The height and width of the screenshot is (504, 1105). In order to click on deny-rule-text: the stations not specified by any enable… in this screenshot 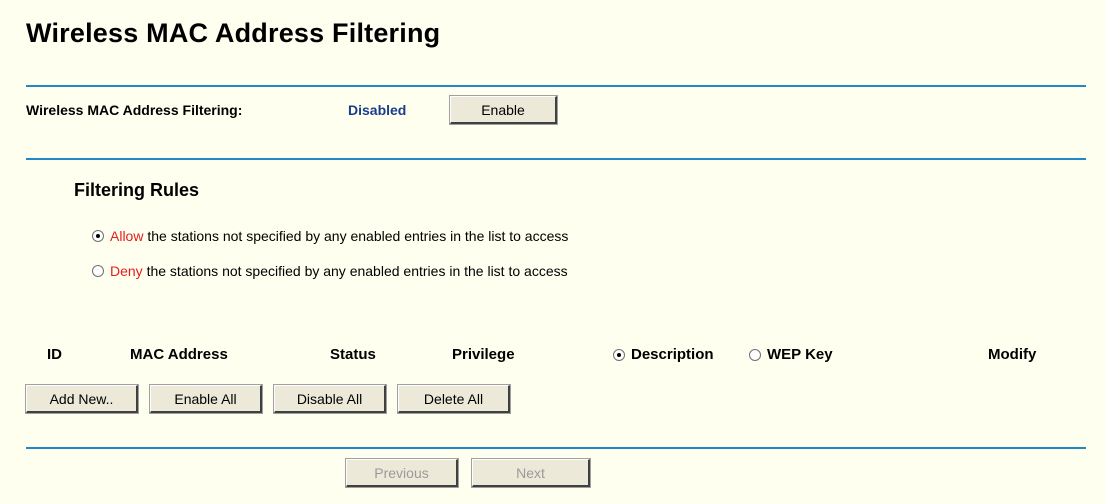, I will do `click(355, 271)`.